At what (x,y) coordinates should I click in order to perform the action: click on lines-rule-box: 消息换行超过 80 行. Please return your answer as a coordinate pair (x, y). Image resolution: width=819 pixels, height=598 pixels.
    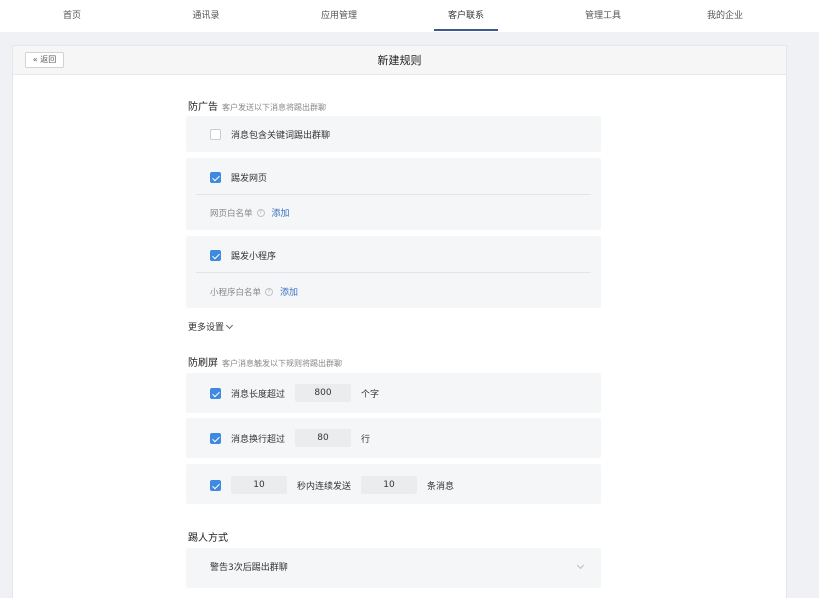
    Looking at the image, I should click on (393, 438).